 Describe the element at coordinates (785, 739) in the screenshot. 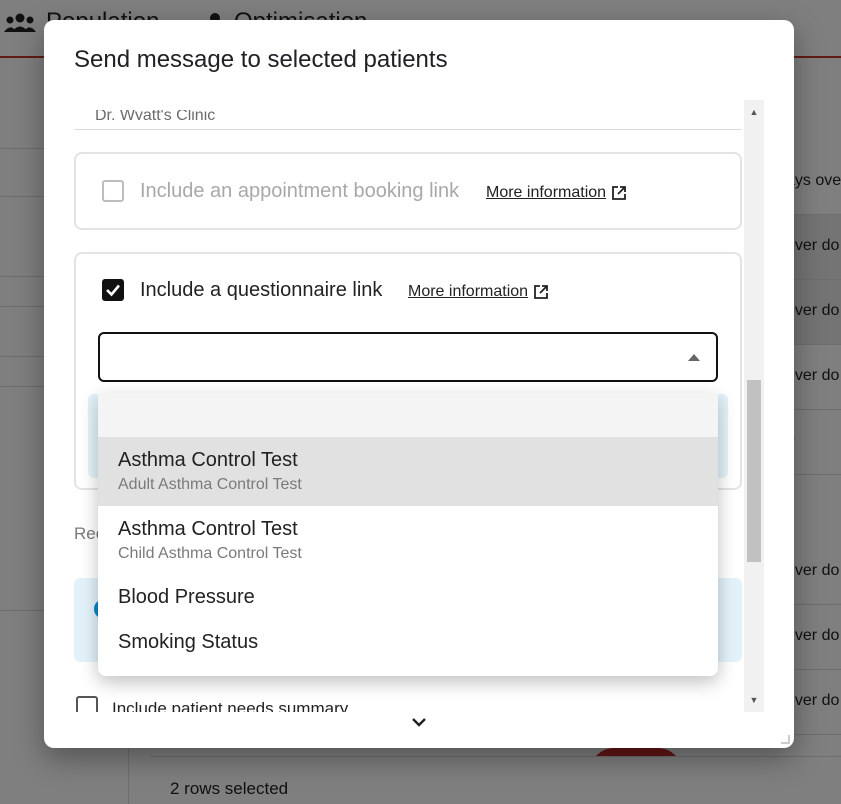

I see `resize-handle-icon` at that location.